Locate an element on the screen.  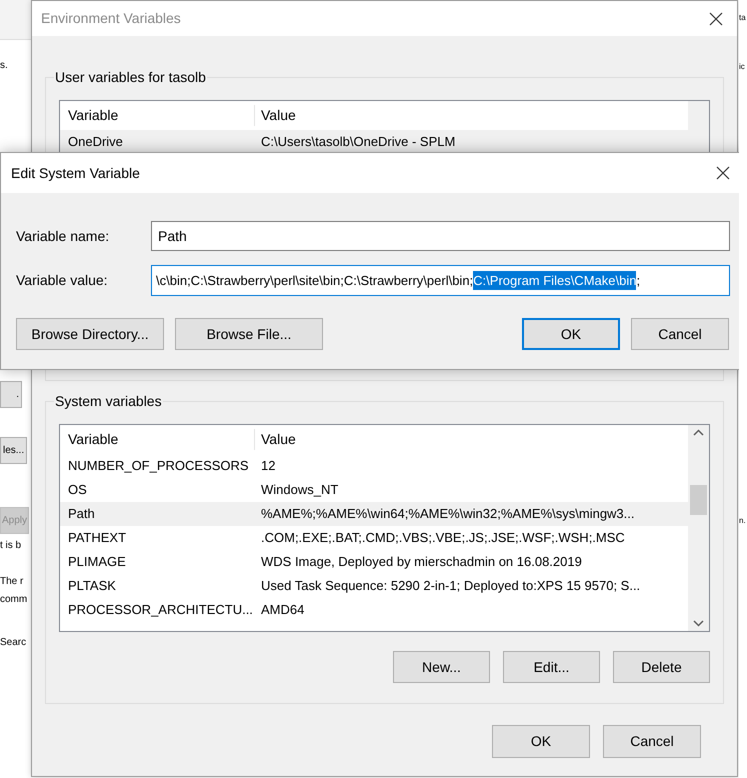
page-text: s. is located at coordinates (4, 66).